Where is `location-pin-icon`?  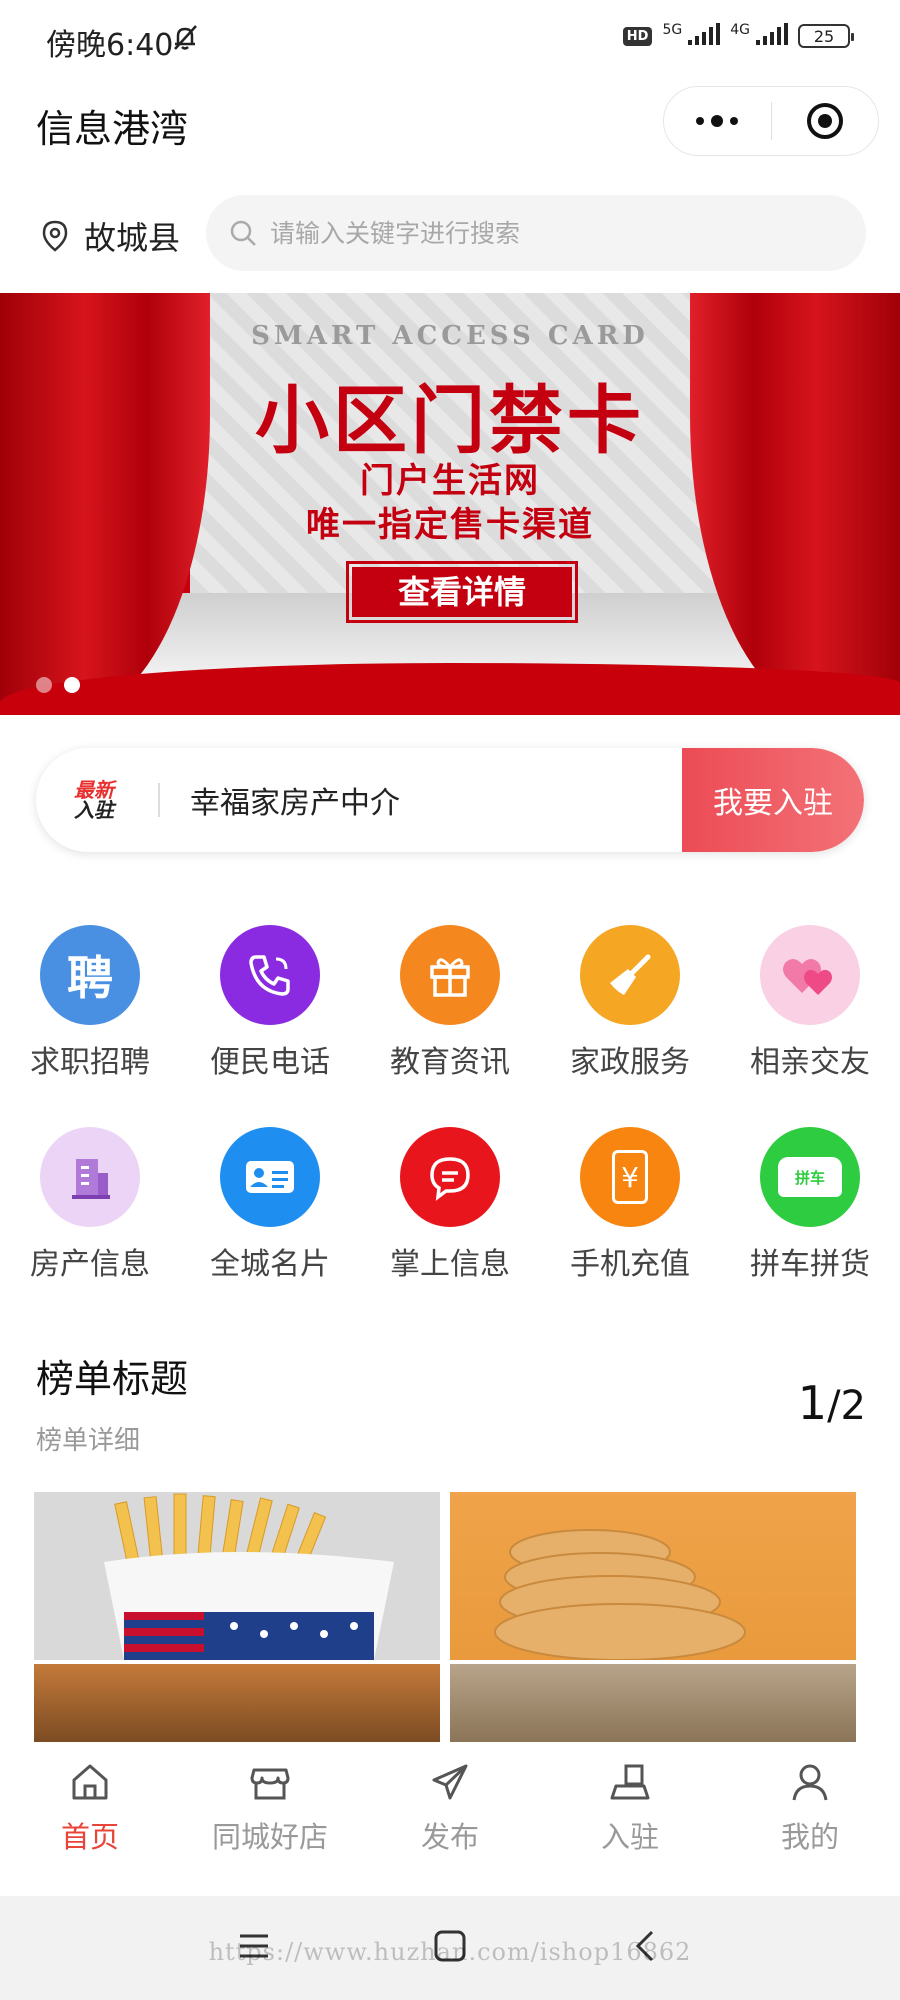 location-pin-icon is located at coordinates (55, 236).